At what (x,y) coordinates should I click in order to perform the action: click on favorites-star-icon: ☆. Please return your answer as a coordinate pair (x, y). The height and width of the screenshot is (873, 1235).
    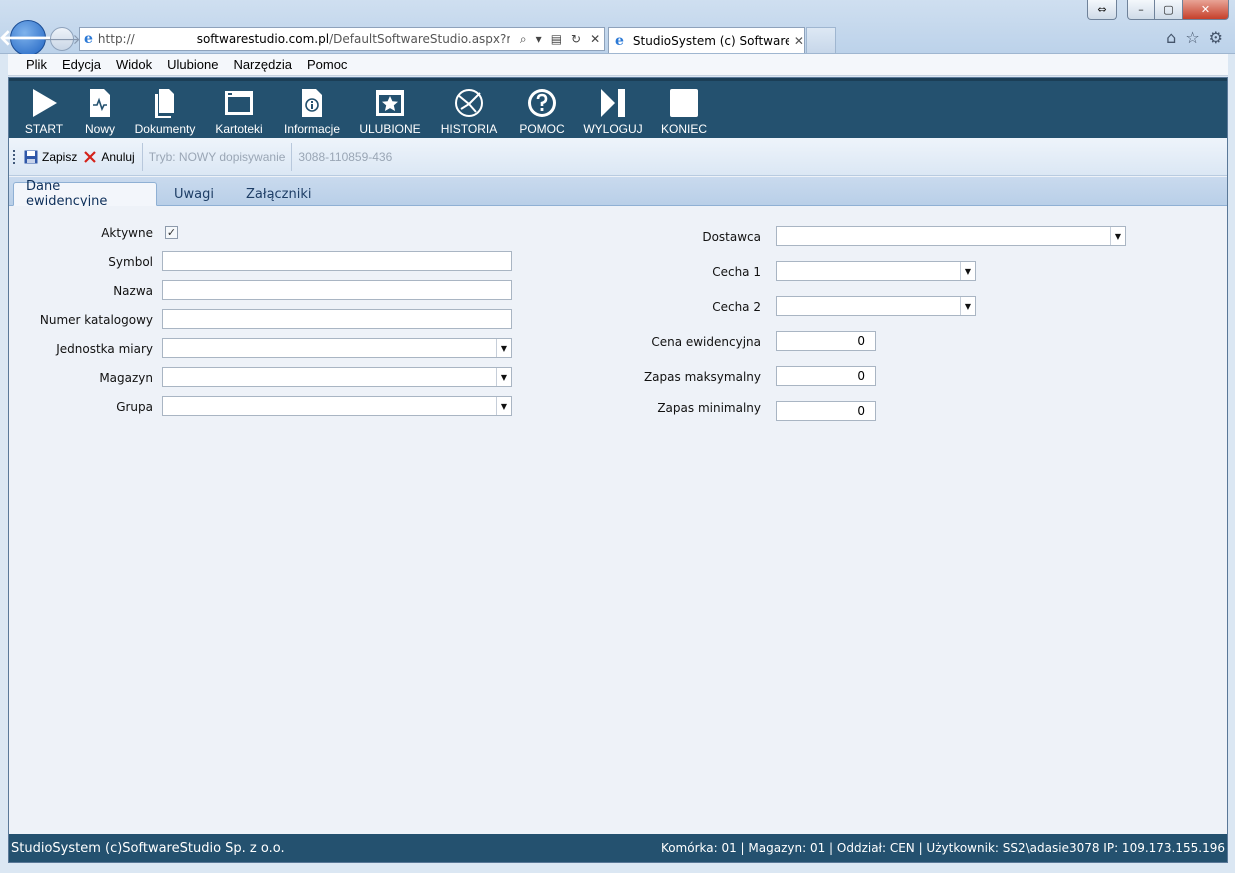
    Looking at the image, I should click on (1192, 37).